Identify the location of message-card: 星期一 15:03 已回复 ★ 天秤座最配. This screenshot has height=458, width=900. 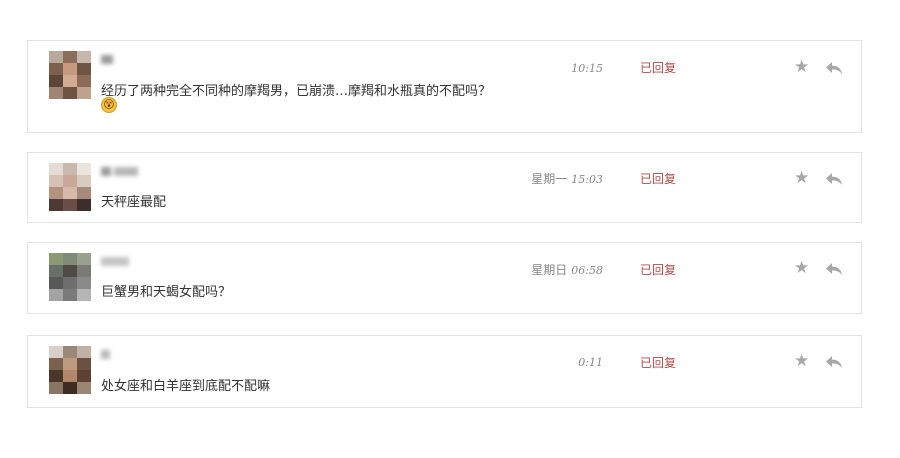
(444, 187).